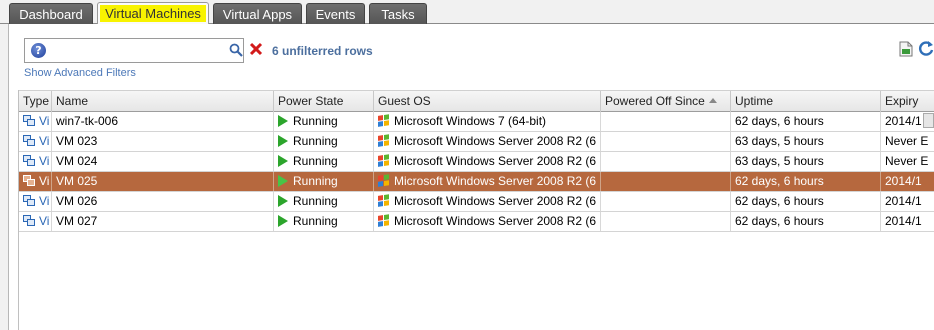 This screenshot has width=934, height=330. Describe the element at coordinates (4, 177) in the screenshot. I see `left-edge` at that location.